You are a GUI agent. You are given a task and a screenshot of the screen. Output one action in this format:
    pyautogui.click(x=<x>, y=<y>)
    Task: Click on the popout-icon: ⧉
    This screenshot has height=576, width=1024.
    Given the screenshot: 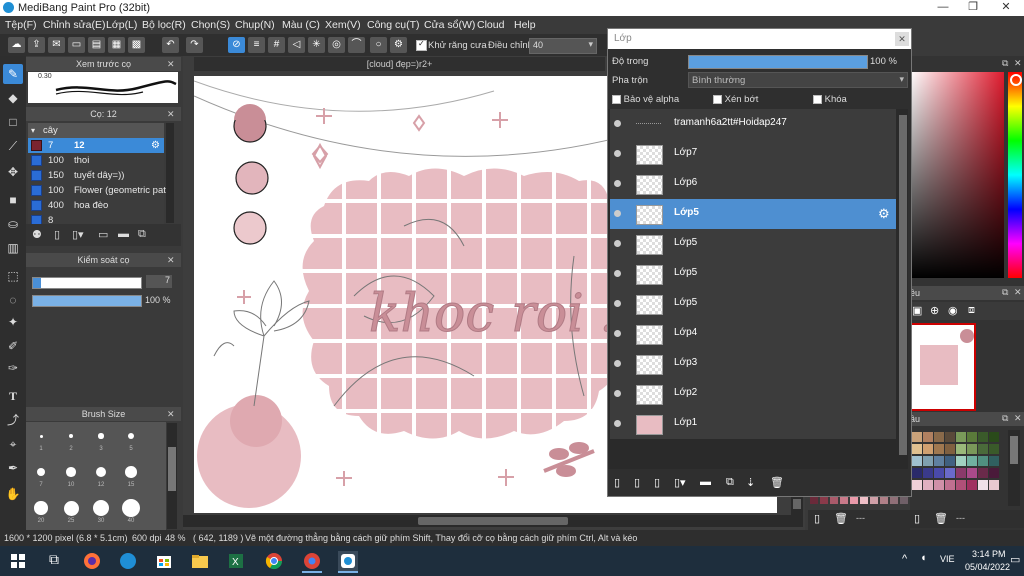 What is the action you would take?
    pyautogui.click(x=1005, y=63)
    